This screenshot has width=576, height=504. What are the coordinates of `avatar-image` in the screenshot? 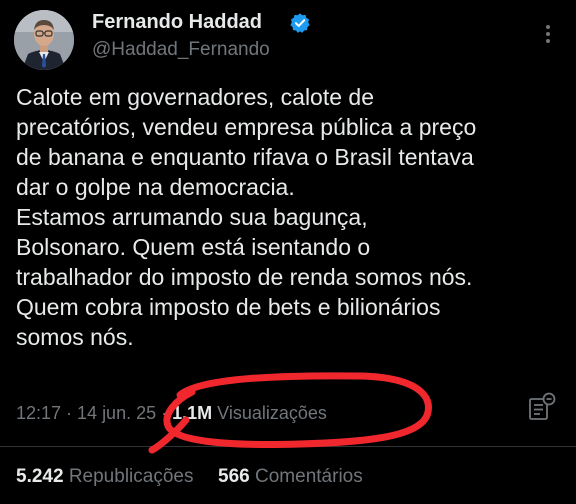 It's located at (44, 40).